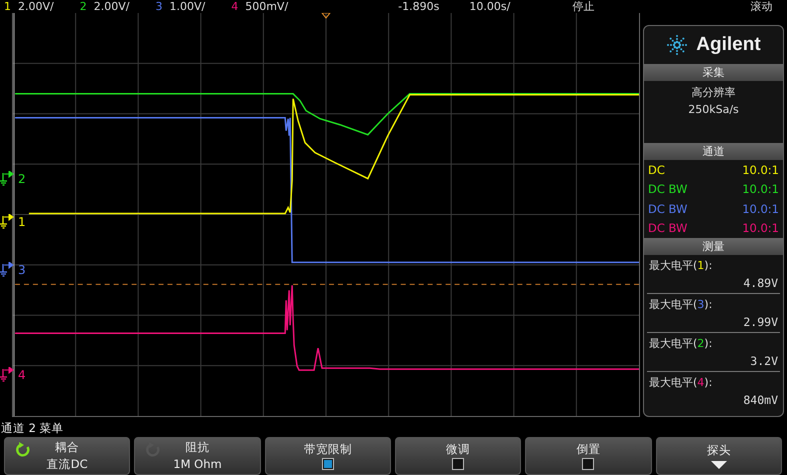 This screenshot has width=787, height=475. What do you see at coordinates (82, 6) in the screenshot?
I see `channel-number: 2` at bounding box center [82, 6].